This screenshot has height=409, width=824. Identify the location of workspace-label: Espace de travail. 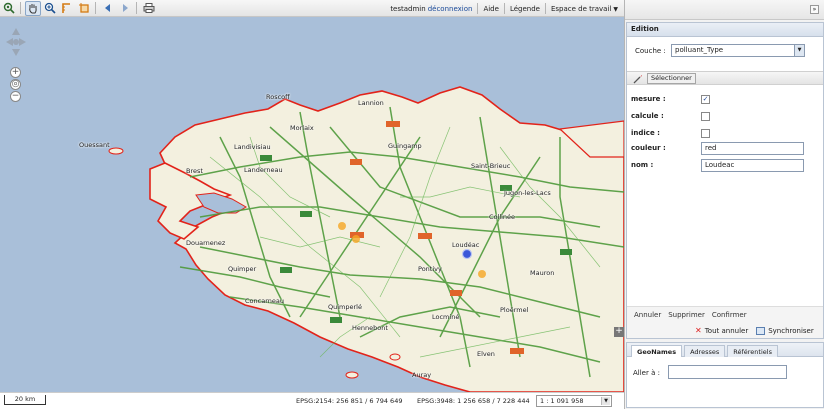
(581, 8).